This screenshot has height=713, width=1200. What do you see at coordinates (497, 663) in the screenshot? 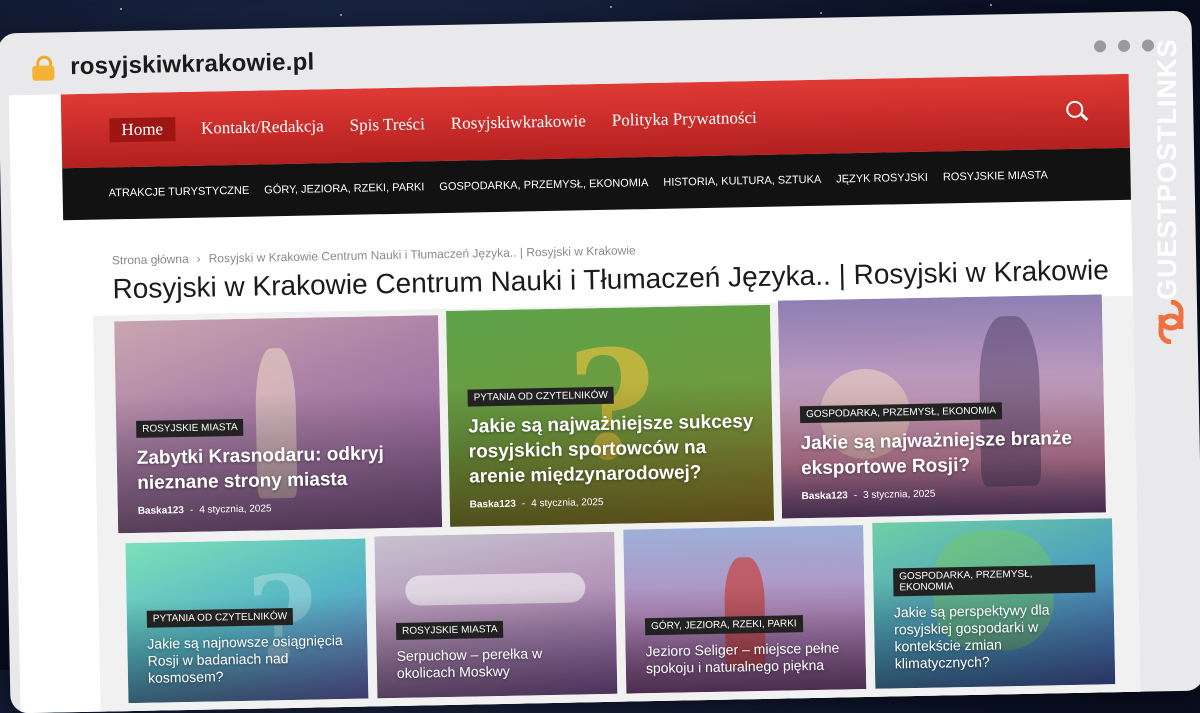
I see `post-title: Serpuchow – perełka w okolicach Moskwy` at bounding box center [497, 663].